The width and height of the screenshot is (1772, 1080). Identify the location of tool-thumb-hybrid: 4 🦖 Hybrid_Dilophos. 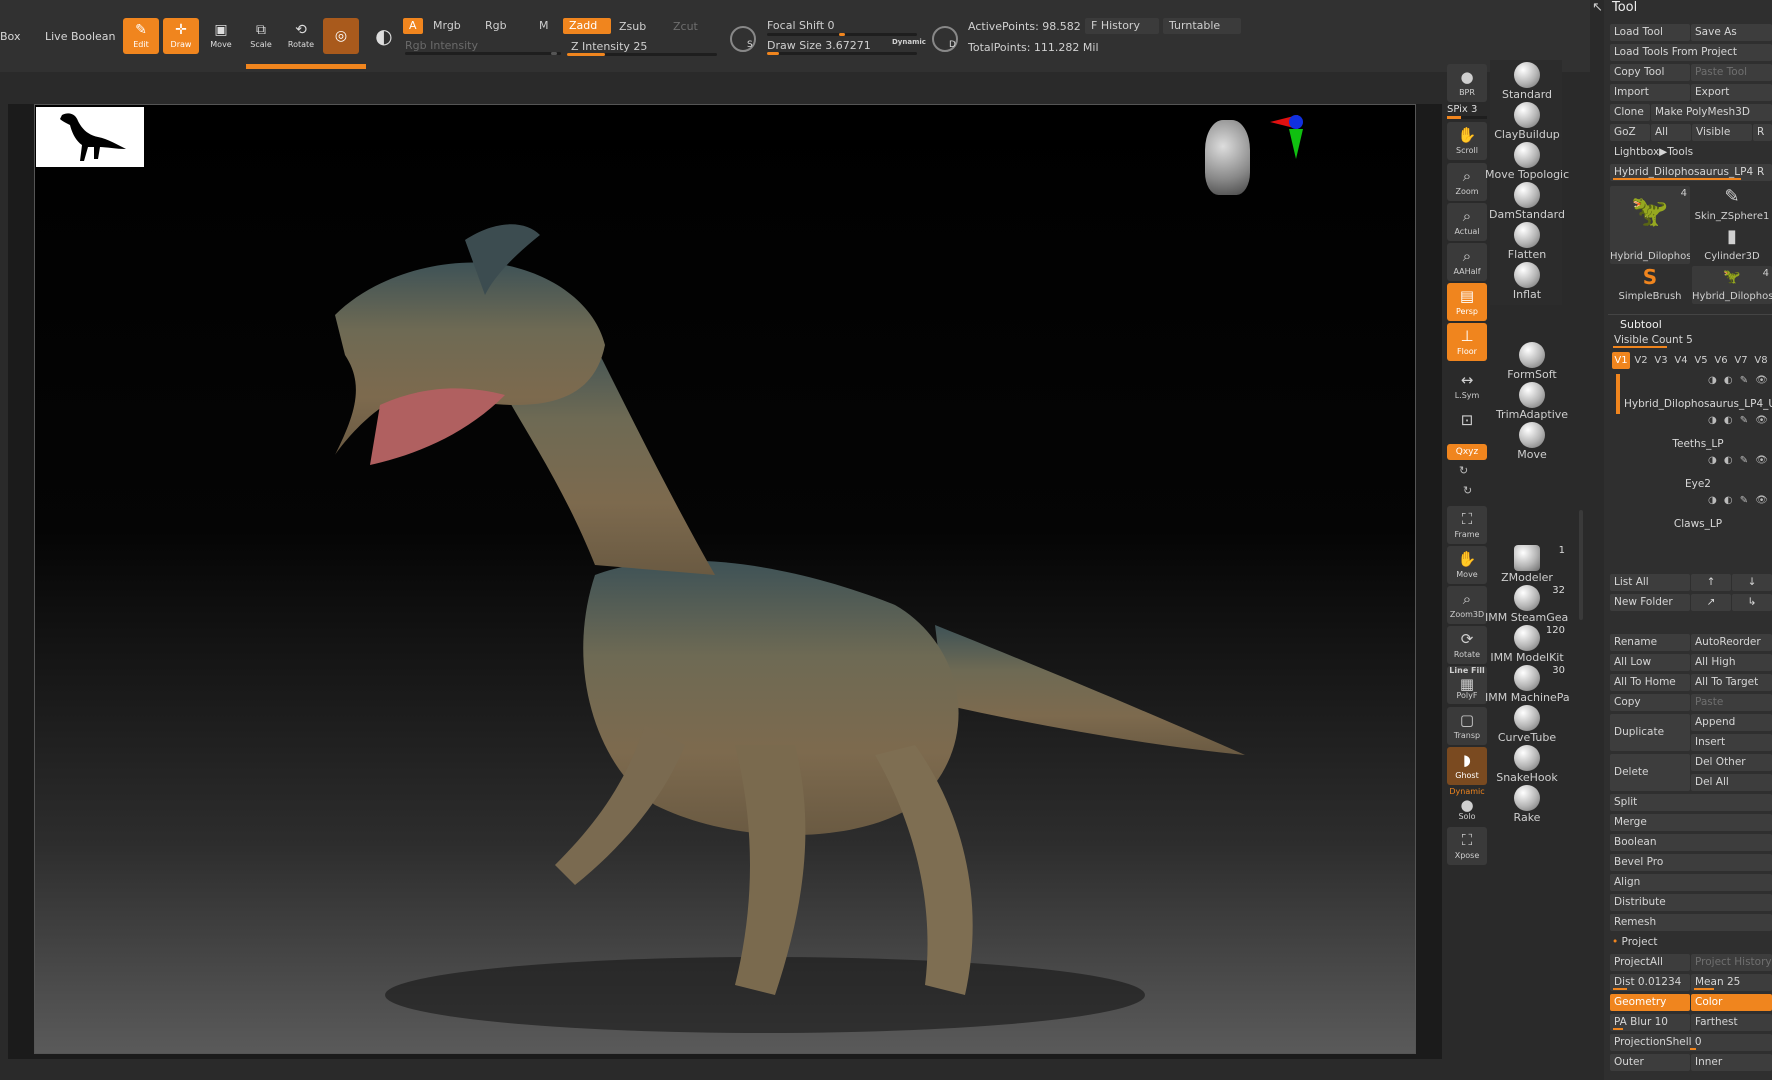
(1650, 225).